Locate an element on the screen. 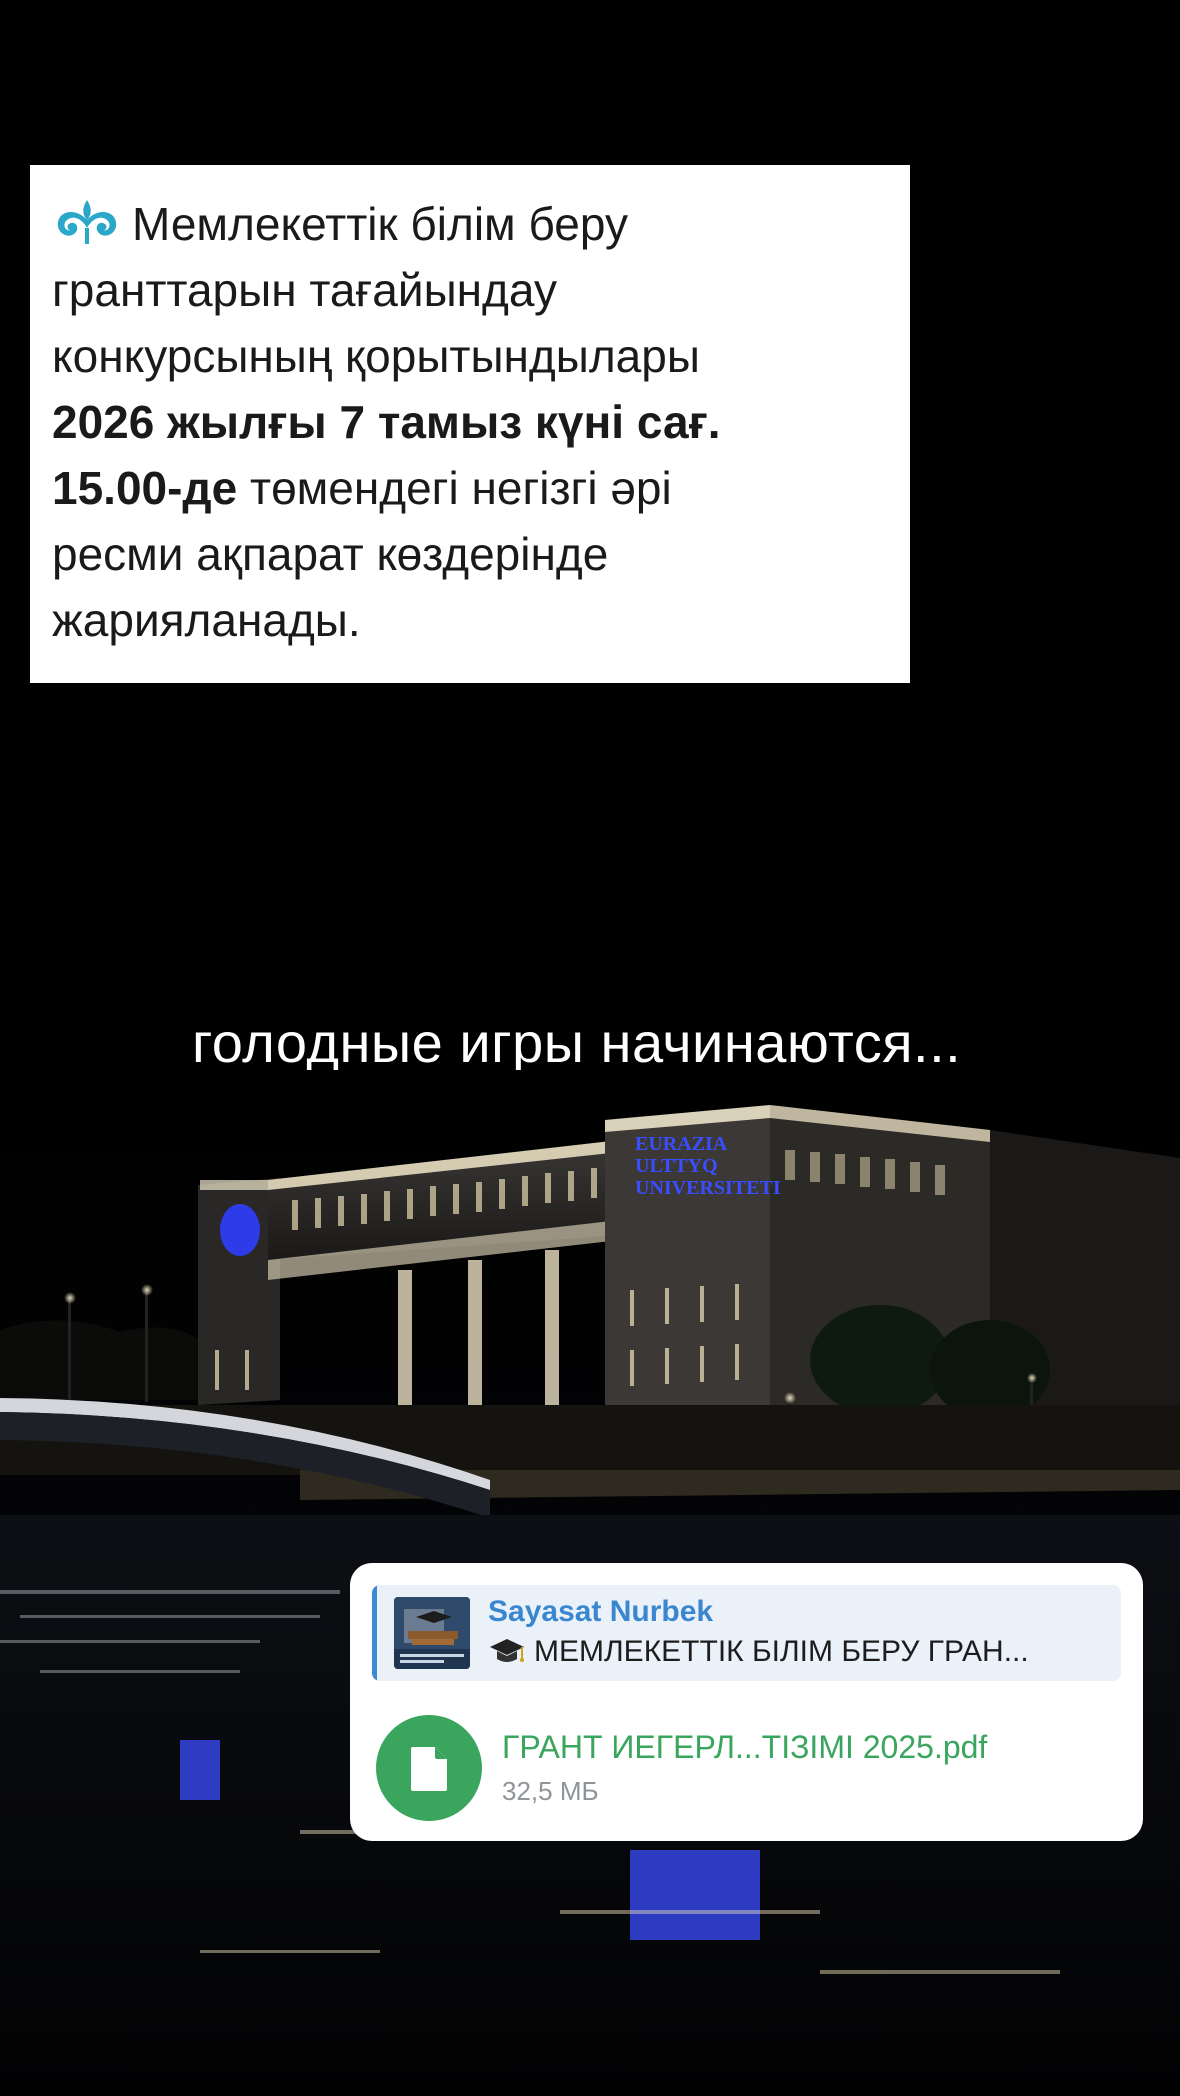 This screenshot has width=1180, height=2096. sign-line-1: EURAZIA is located at coordinates (681, 1144).